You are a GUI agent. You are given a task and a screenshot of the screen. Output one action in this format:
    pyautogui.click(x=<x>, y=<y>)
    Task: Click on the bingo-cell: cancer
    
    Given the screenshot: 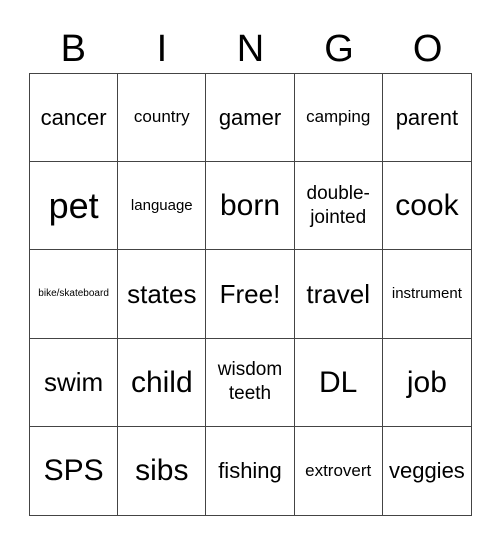 What is the action you would take?
    pyautogui.click(x=74, y=118)
    